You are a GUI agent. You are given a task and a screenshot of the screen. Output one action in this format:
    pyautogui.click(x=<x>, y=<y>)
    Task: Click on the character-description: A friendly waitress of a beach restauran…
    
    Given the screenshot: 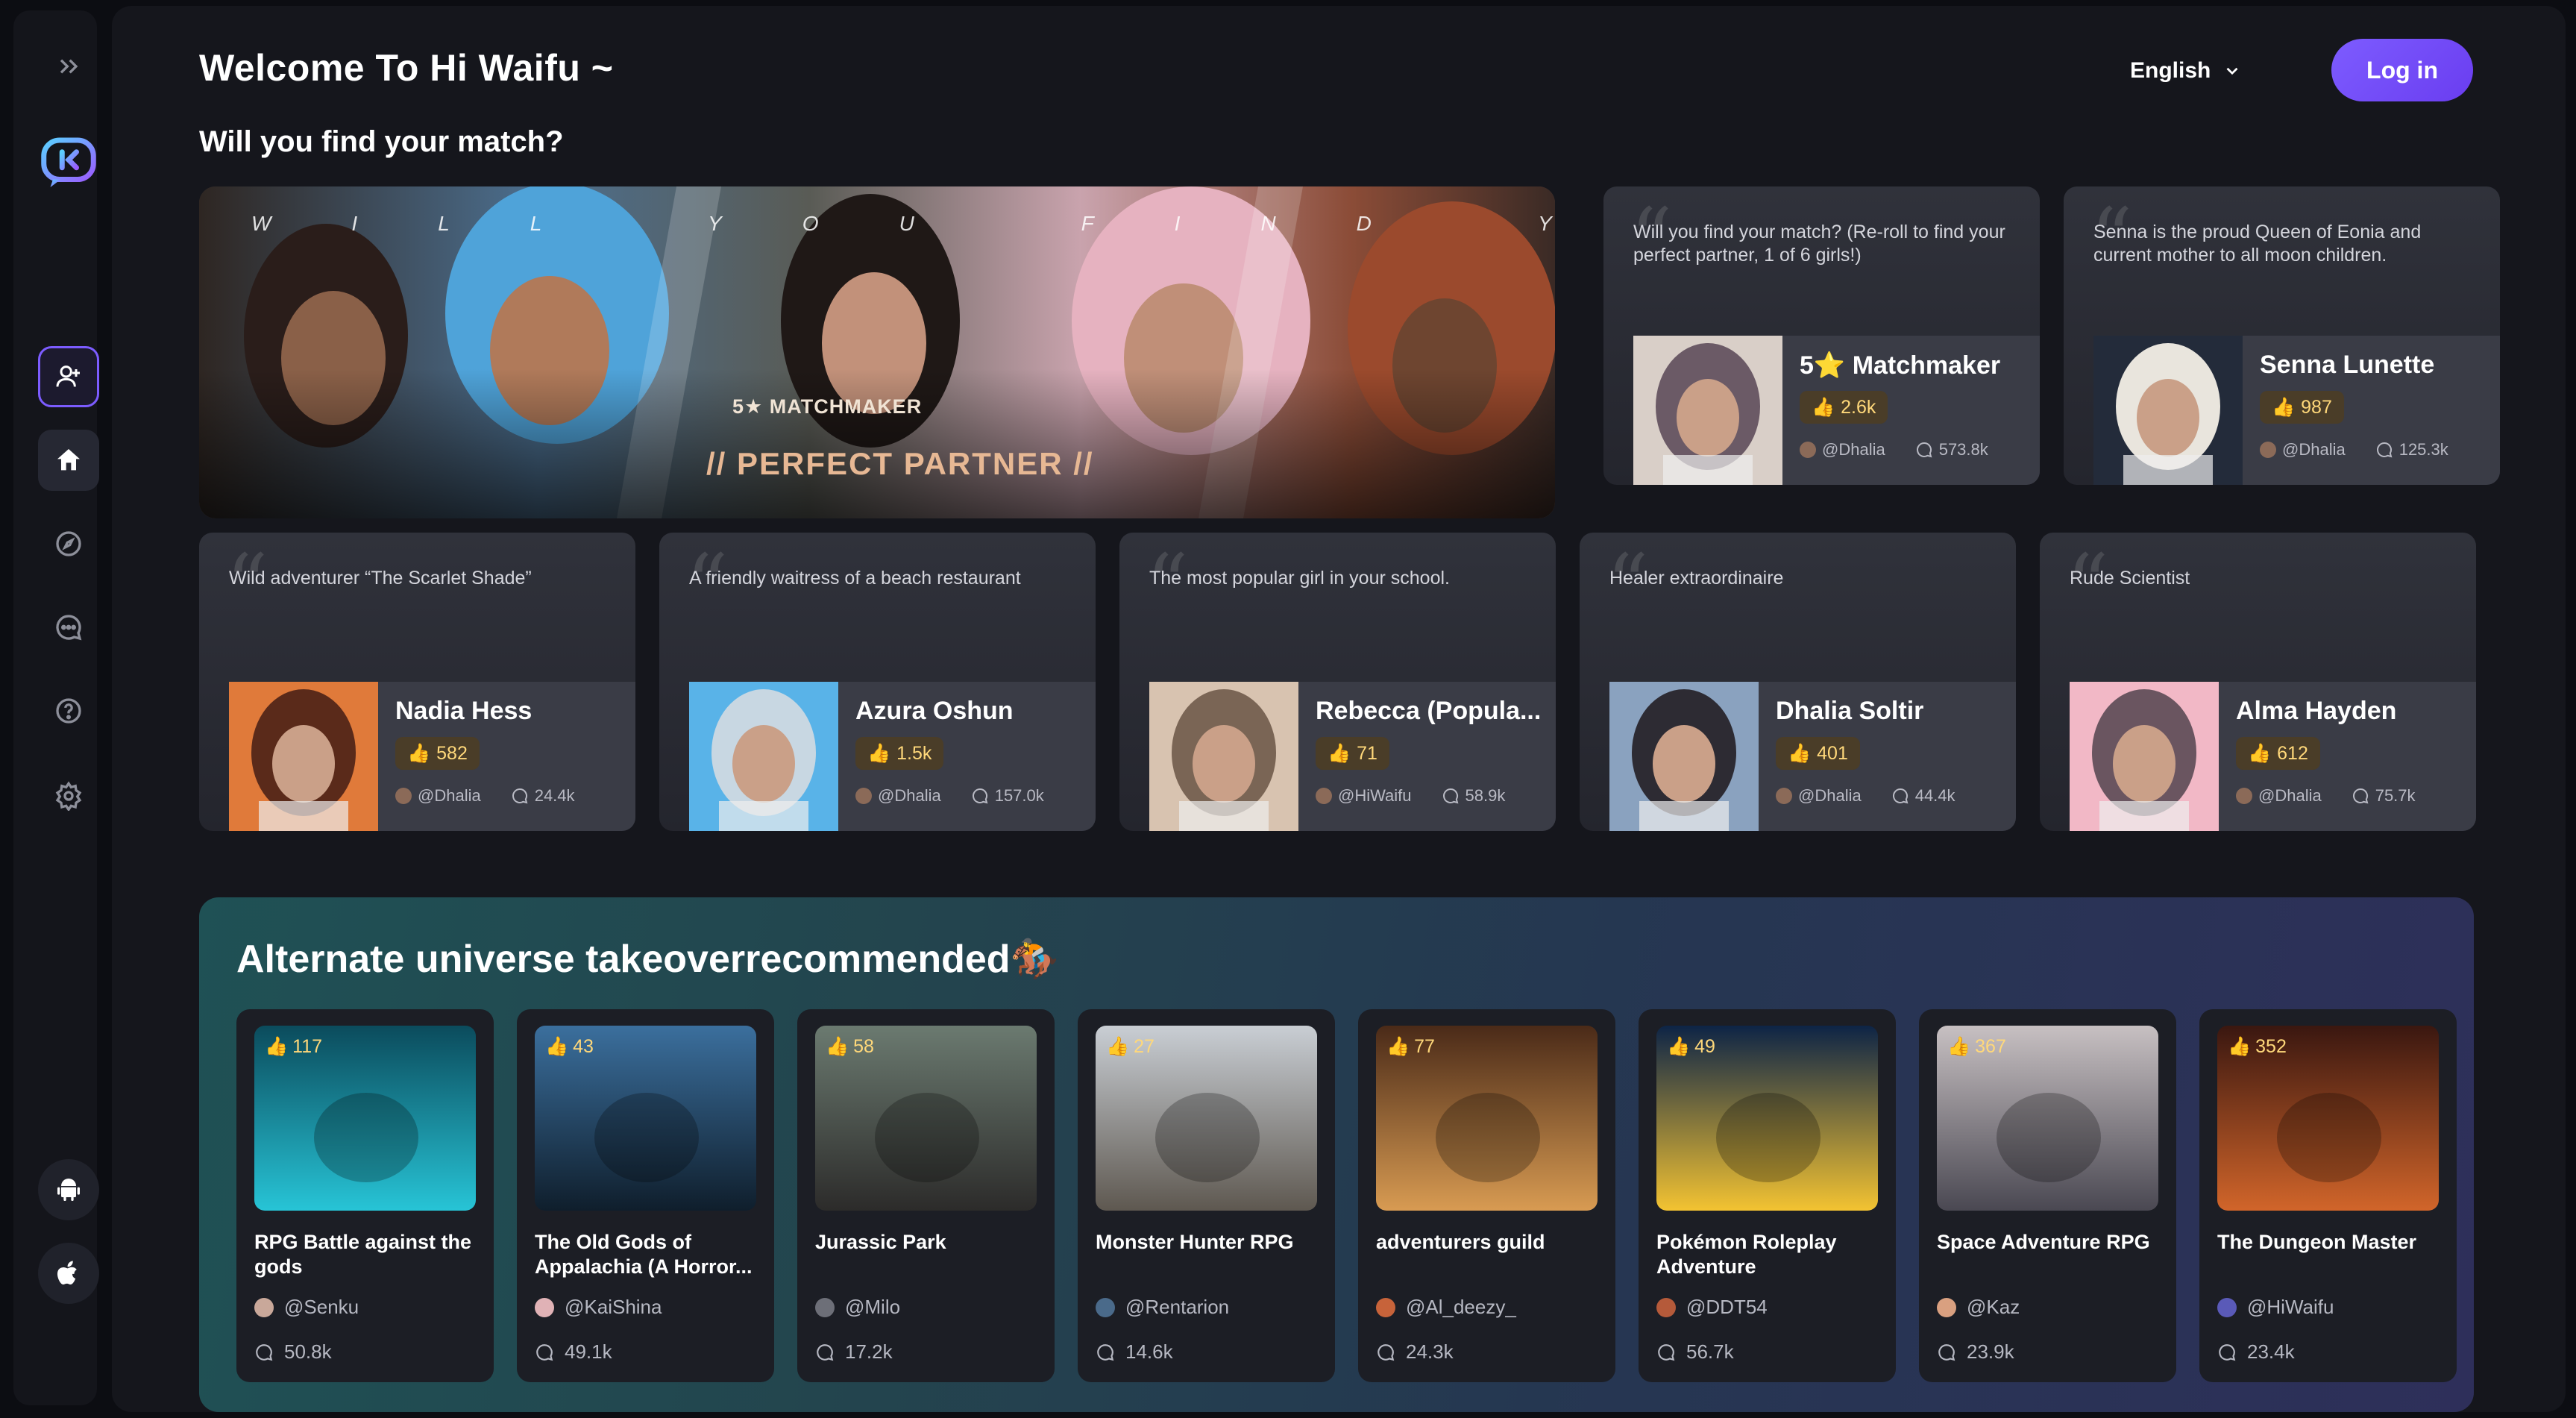 What is the action you would take?
    pyautogui.click(x=855, y=578)
    